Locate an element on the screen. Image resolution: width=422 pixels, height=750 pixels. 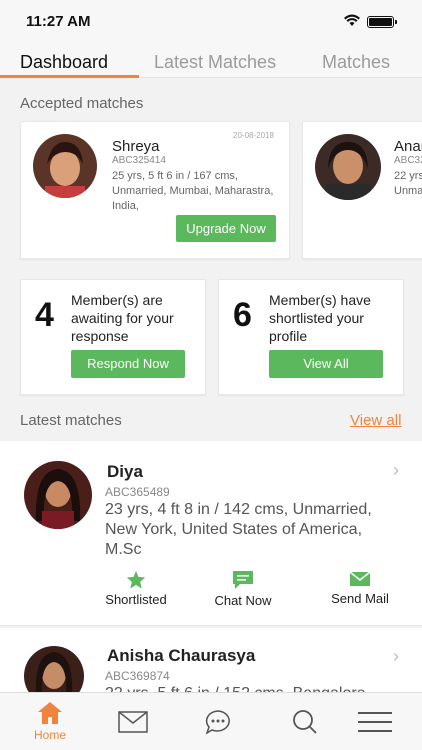
menu-icon is located at coordinates (375, 722).